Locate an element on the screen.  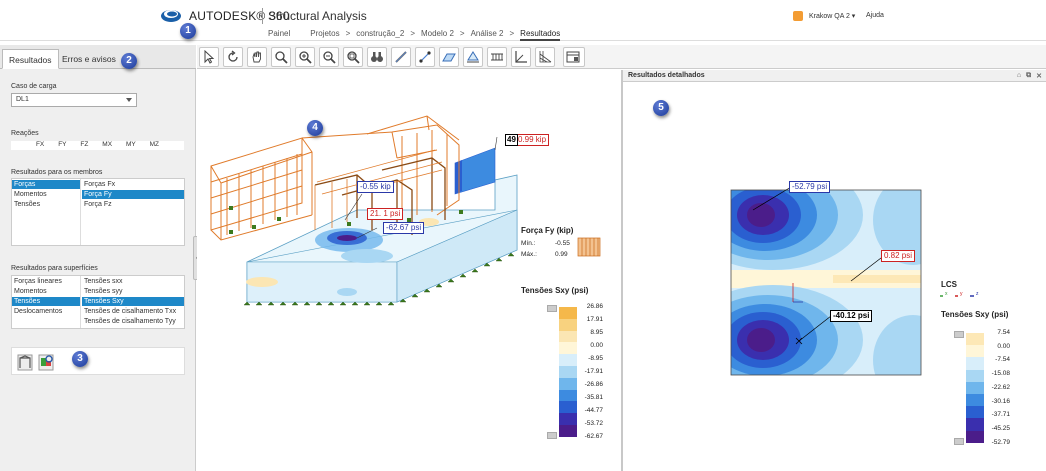
member-icon is located at coordinates (401, 57).